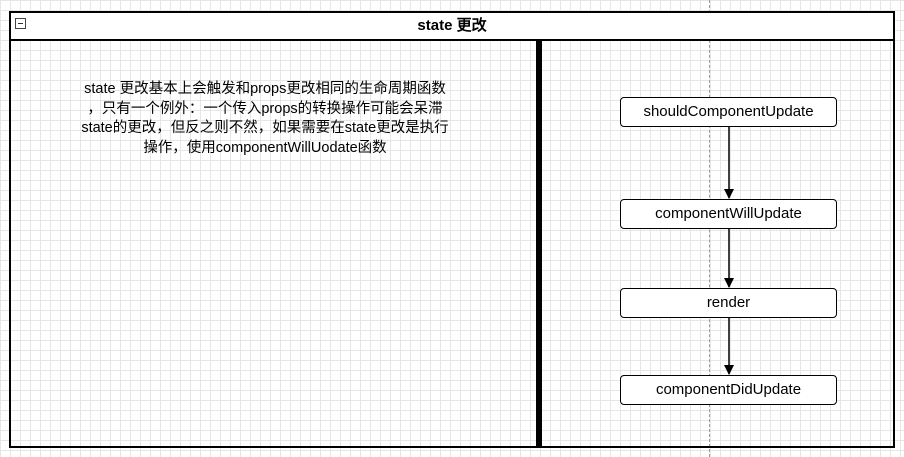  I want to click on swimlane-title: state 更改, so click(452, 25).